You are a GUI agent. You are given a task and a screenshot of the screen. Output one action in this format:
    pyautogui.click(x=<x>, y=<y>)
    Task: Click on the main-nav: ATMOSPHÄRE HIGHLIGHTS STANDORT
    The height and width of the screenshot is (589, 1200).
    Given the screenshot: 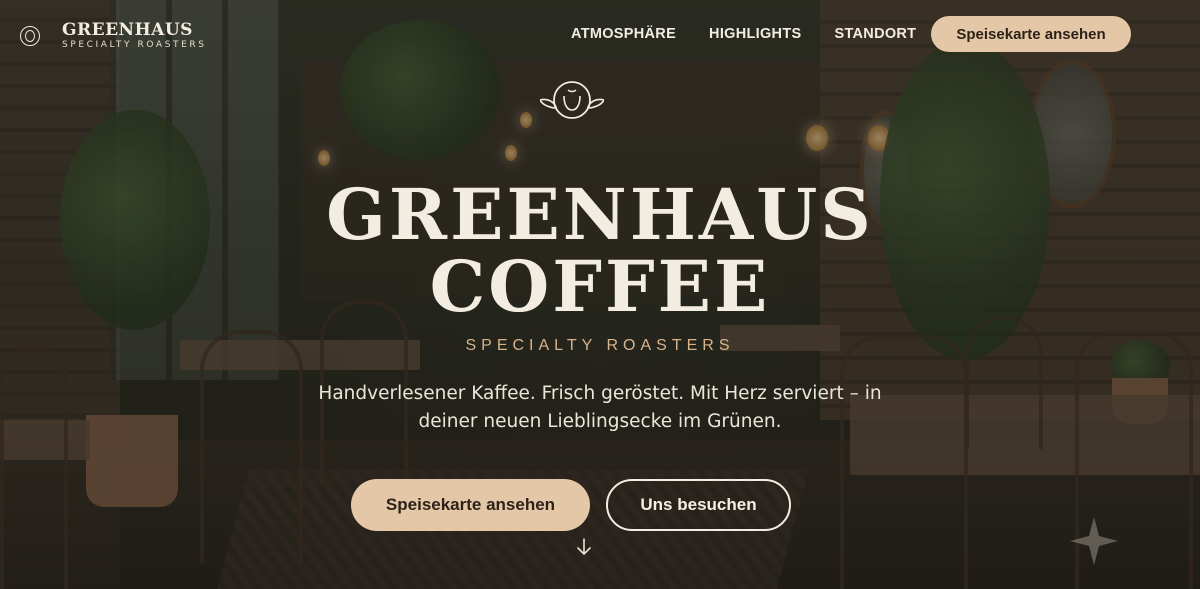 What is the action you would take?
    pyautogui.click(x=743, y=34)
    